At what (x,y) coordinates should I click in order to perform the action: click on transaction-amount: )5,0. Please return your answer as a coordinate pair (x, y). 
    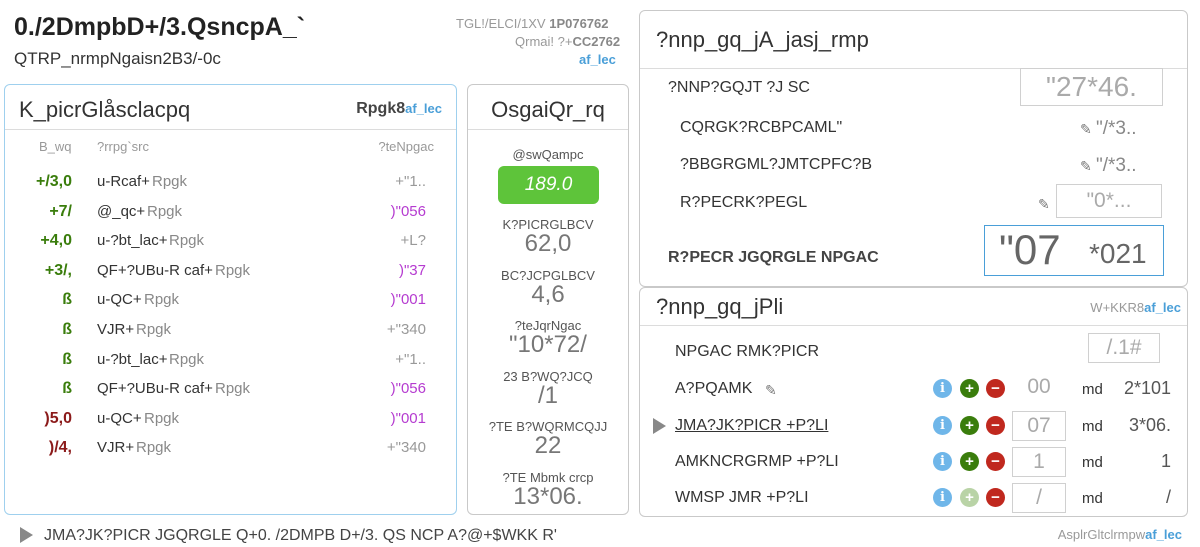
    Looking at the image, I should click on (58, 418).